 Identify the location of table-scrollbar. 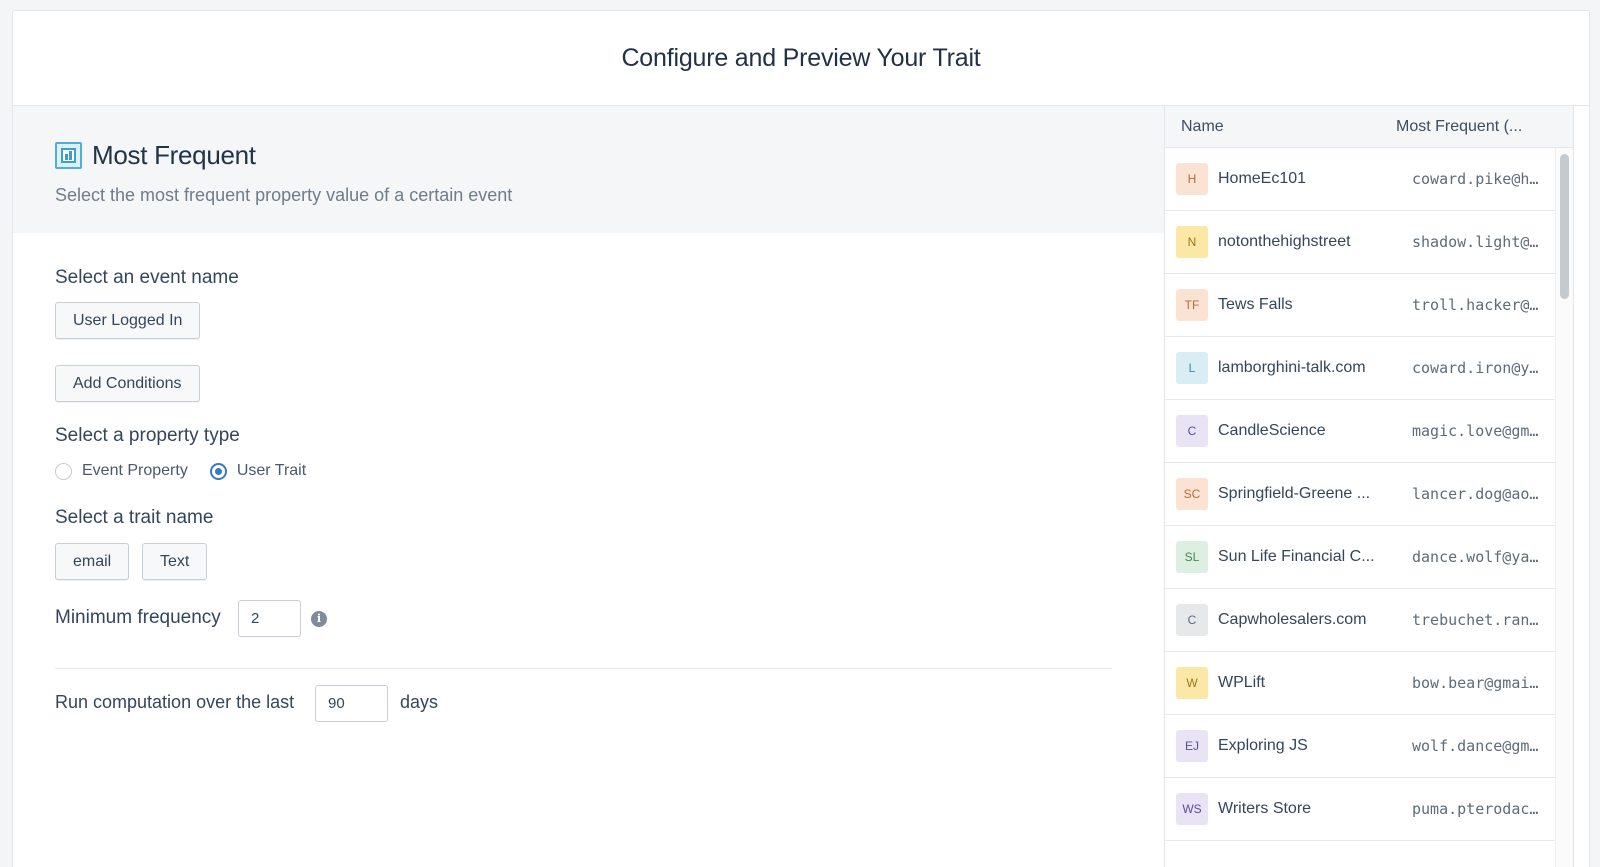
(1564, 507).